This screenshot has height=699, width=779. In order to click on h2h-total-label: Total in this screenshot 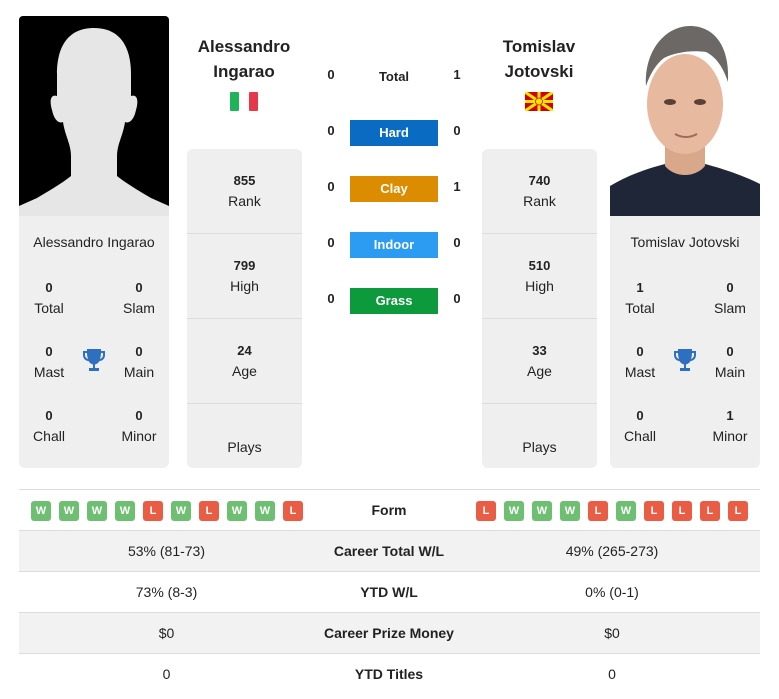, I will do `click(394, 76)`.